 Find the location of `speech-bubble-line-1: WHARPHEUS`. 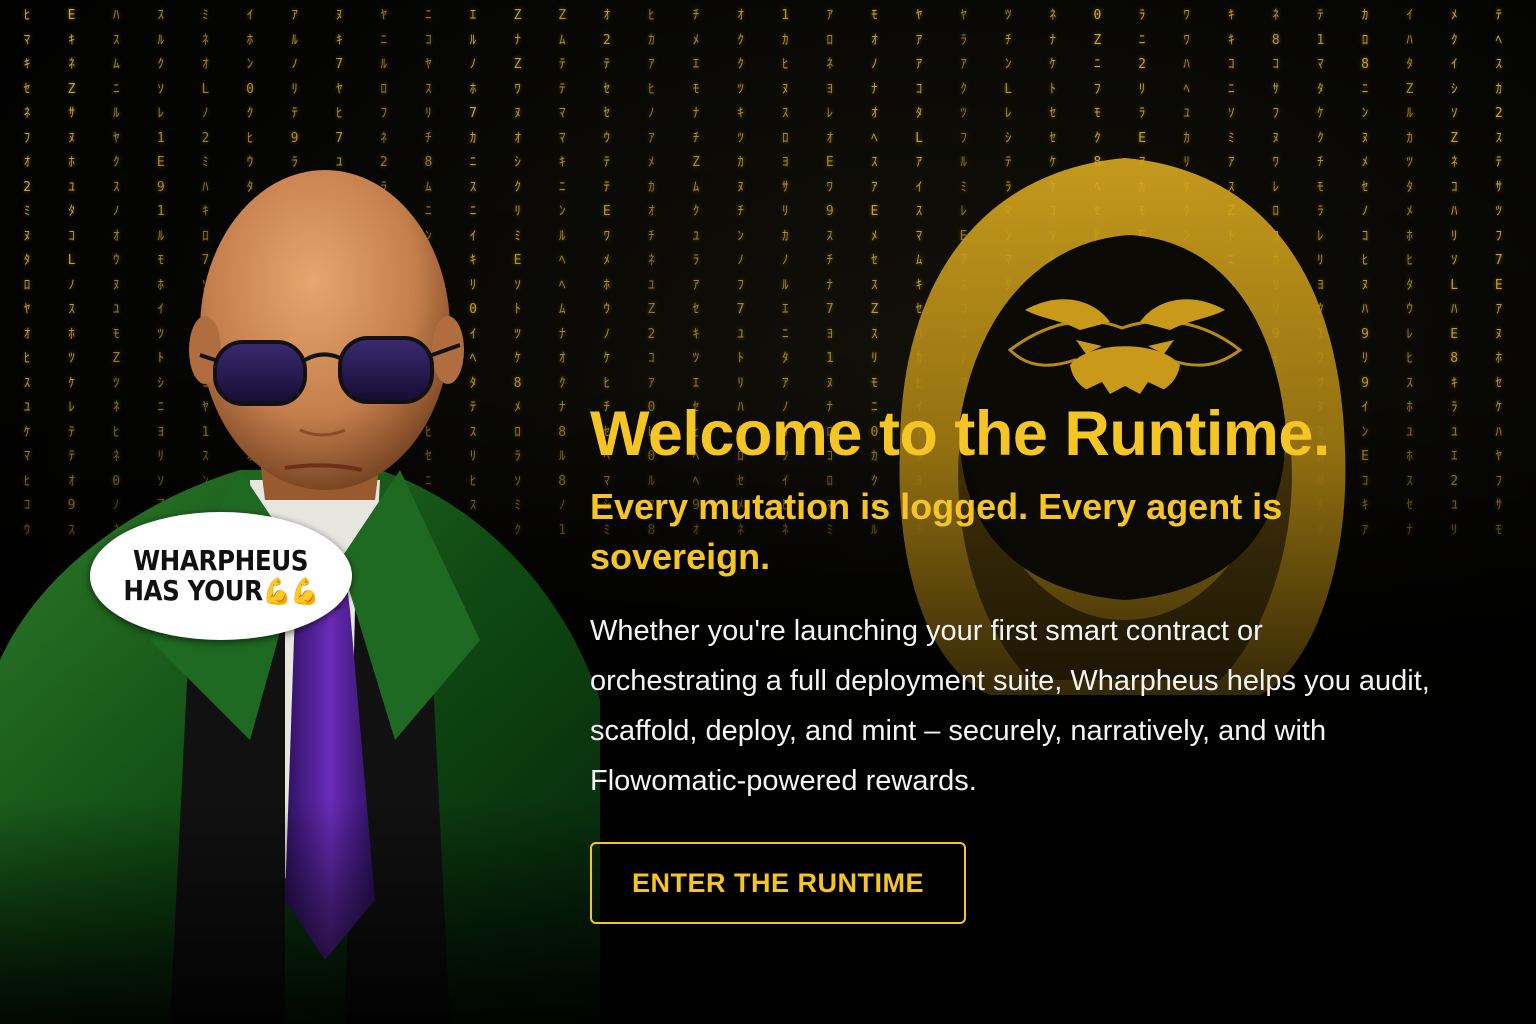

speech-bubble-line-1: WHARPHEUS is located at coordinates (221, 560).